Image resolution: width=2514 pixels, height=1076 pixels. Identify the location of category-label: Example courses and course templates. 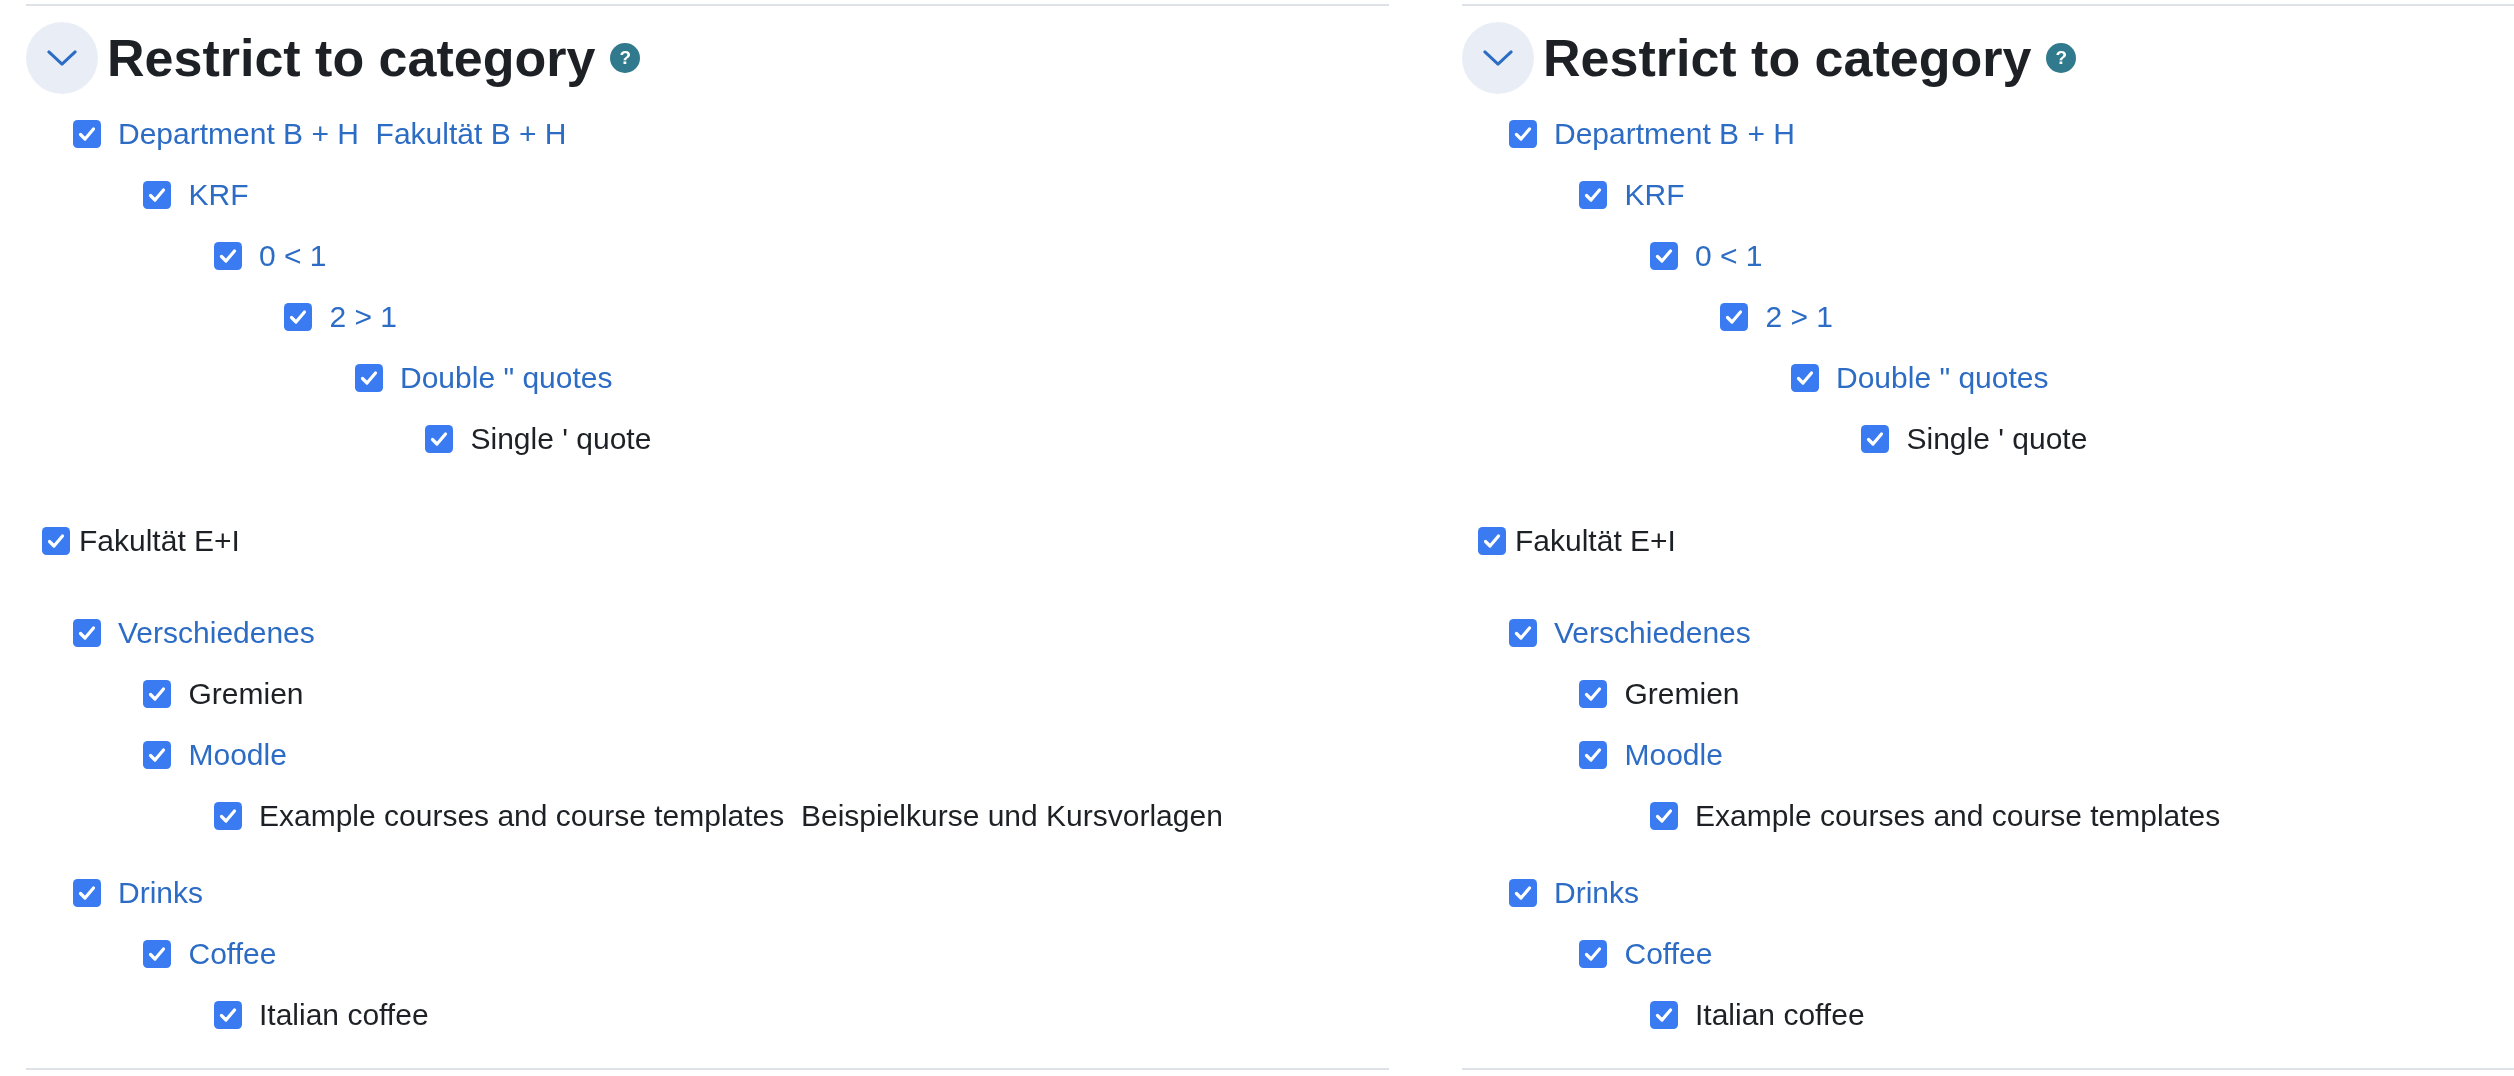
(1958, 816).